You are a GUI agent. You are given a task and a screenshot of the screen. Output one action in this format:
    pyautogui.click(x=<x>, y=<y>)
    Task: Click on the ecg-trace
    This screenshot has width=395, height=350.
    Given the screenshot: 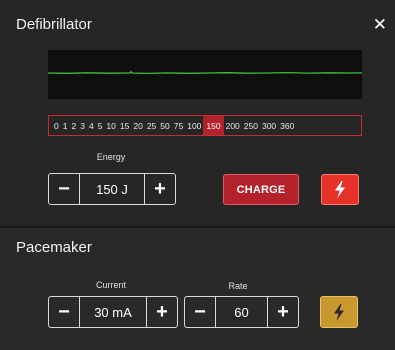 What is the action you would take?
    pyautogui.click(x=205, y=72)
    